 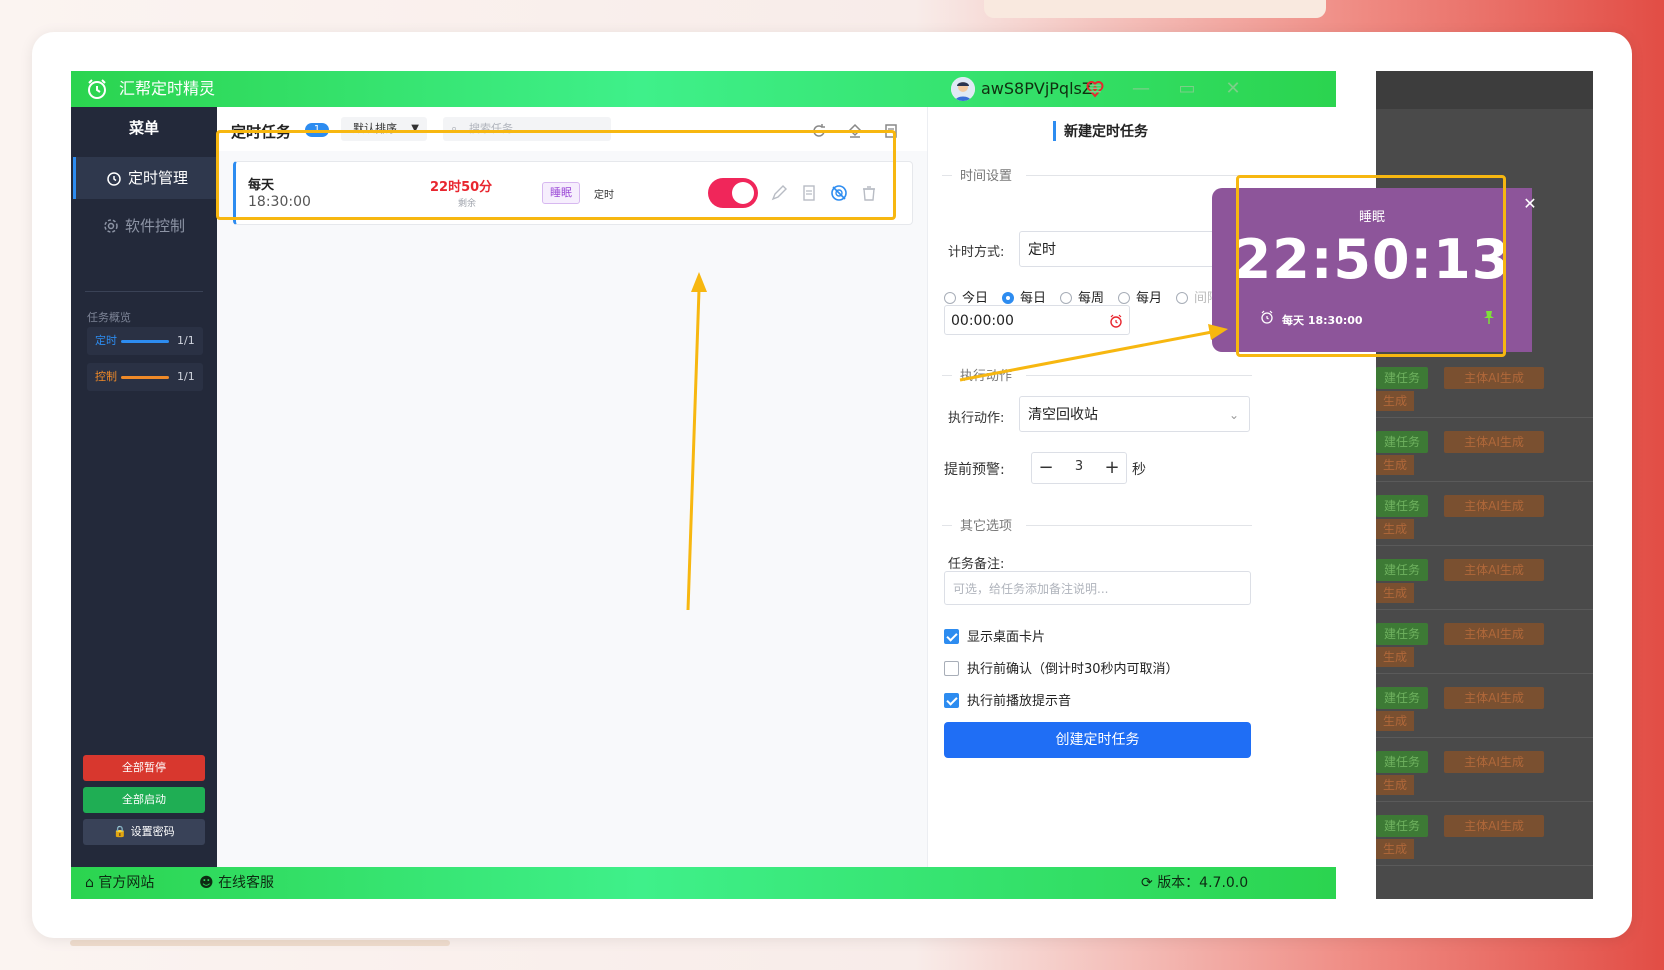 I want to click on gear-icon, so click(x=111, y=226).